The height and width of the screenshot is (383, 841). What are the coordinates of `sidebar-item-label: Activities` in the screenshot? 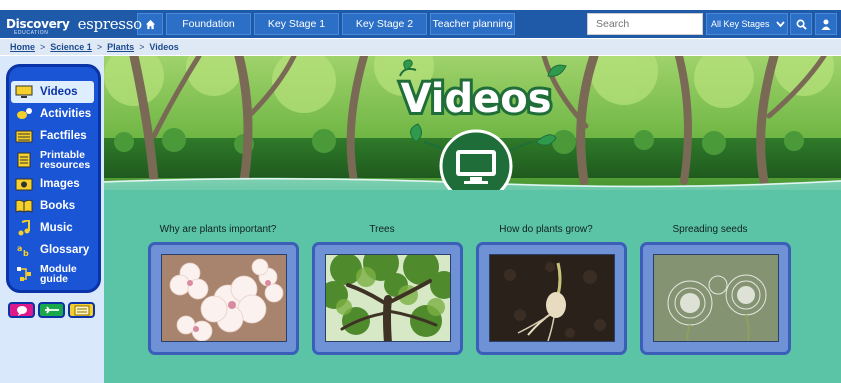 It's located at (66, 114).